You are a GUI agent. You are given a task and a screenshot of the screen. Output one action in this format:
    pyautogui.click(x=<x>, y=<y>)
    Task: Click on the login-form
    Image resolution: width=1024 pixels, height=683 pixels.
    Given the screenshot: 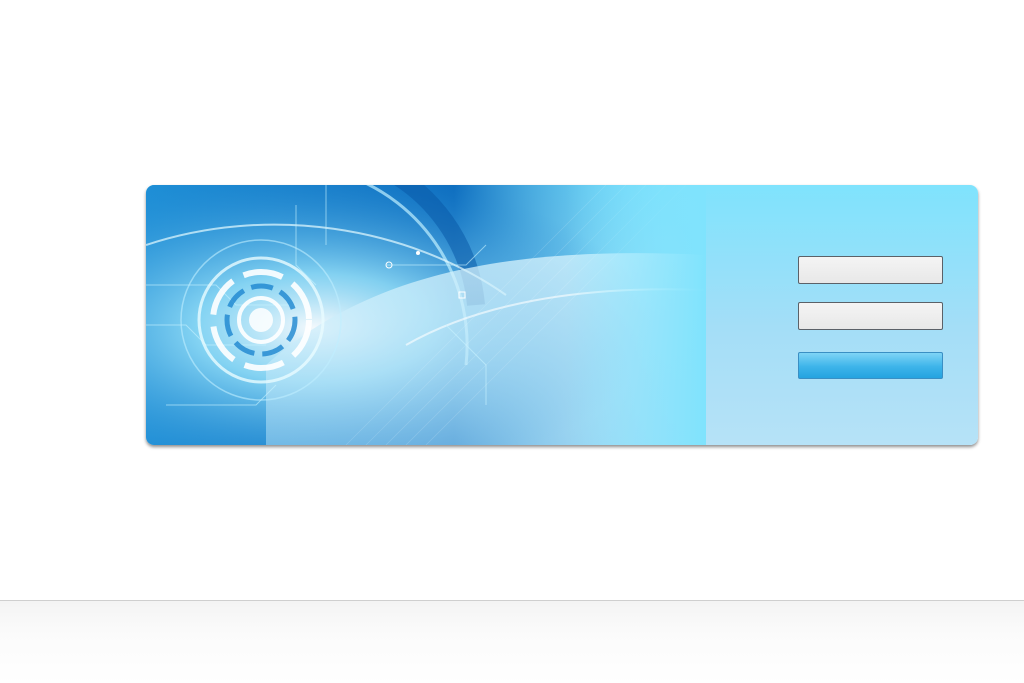 What is the action you would take?
    pyautogui.click(x=871, y=317)
    